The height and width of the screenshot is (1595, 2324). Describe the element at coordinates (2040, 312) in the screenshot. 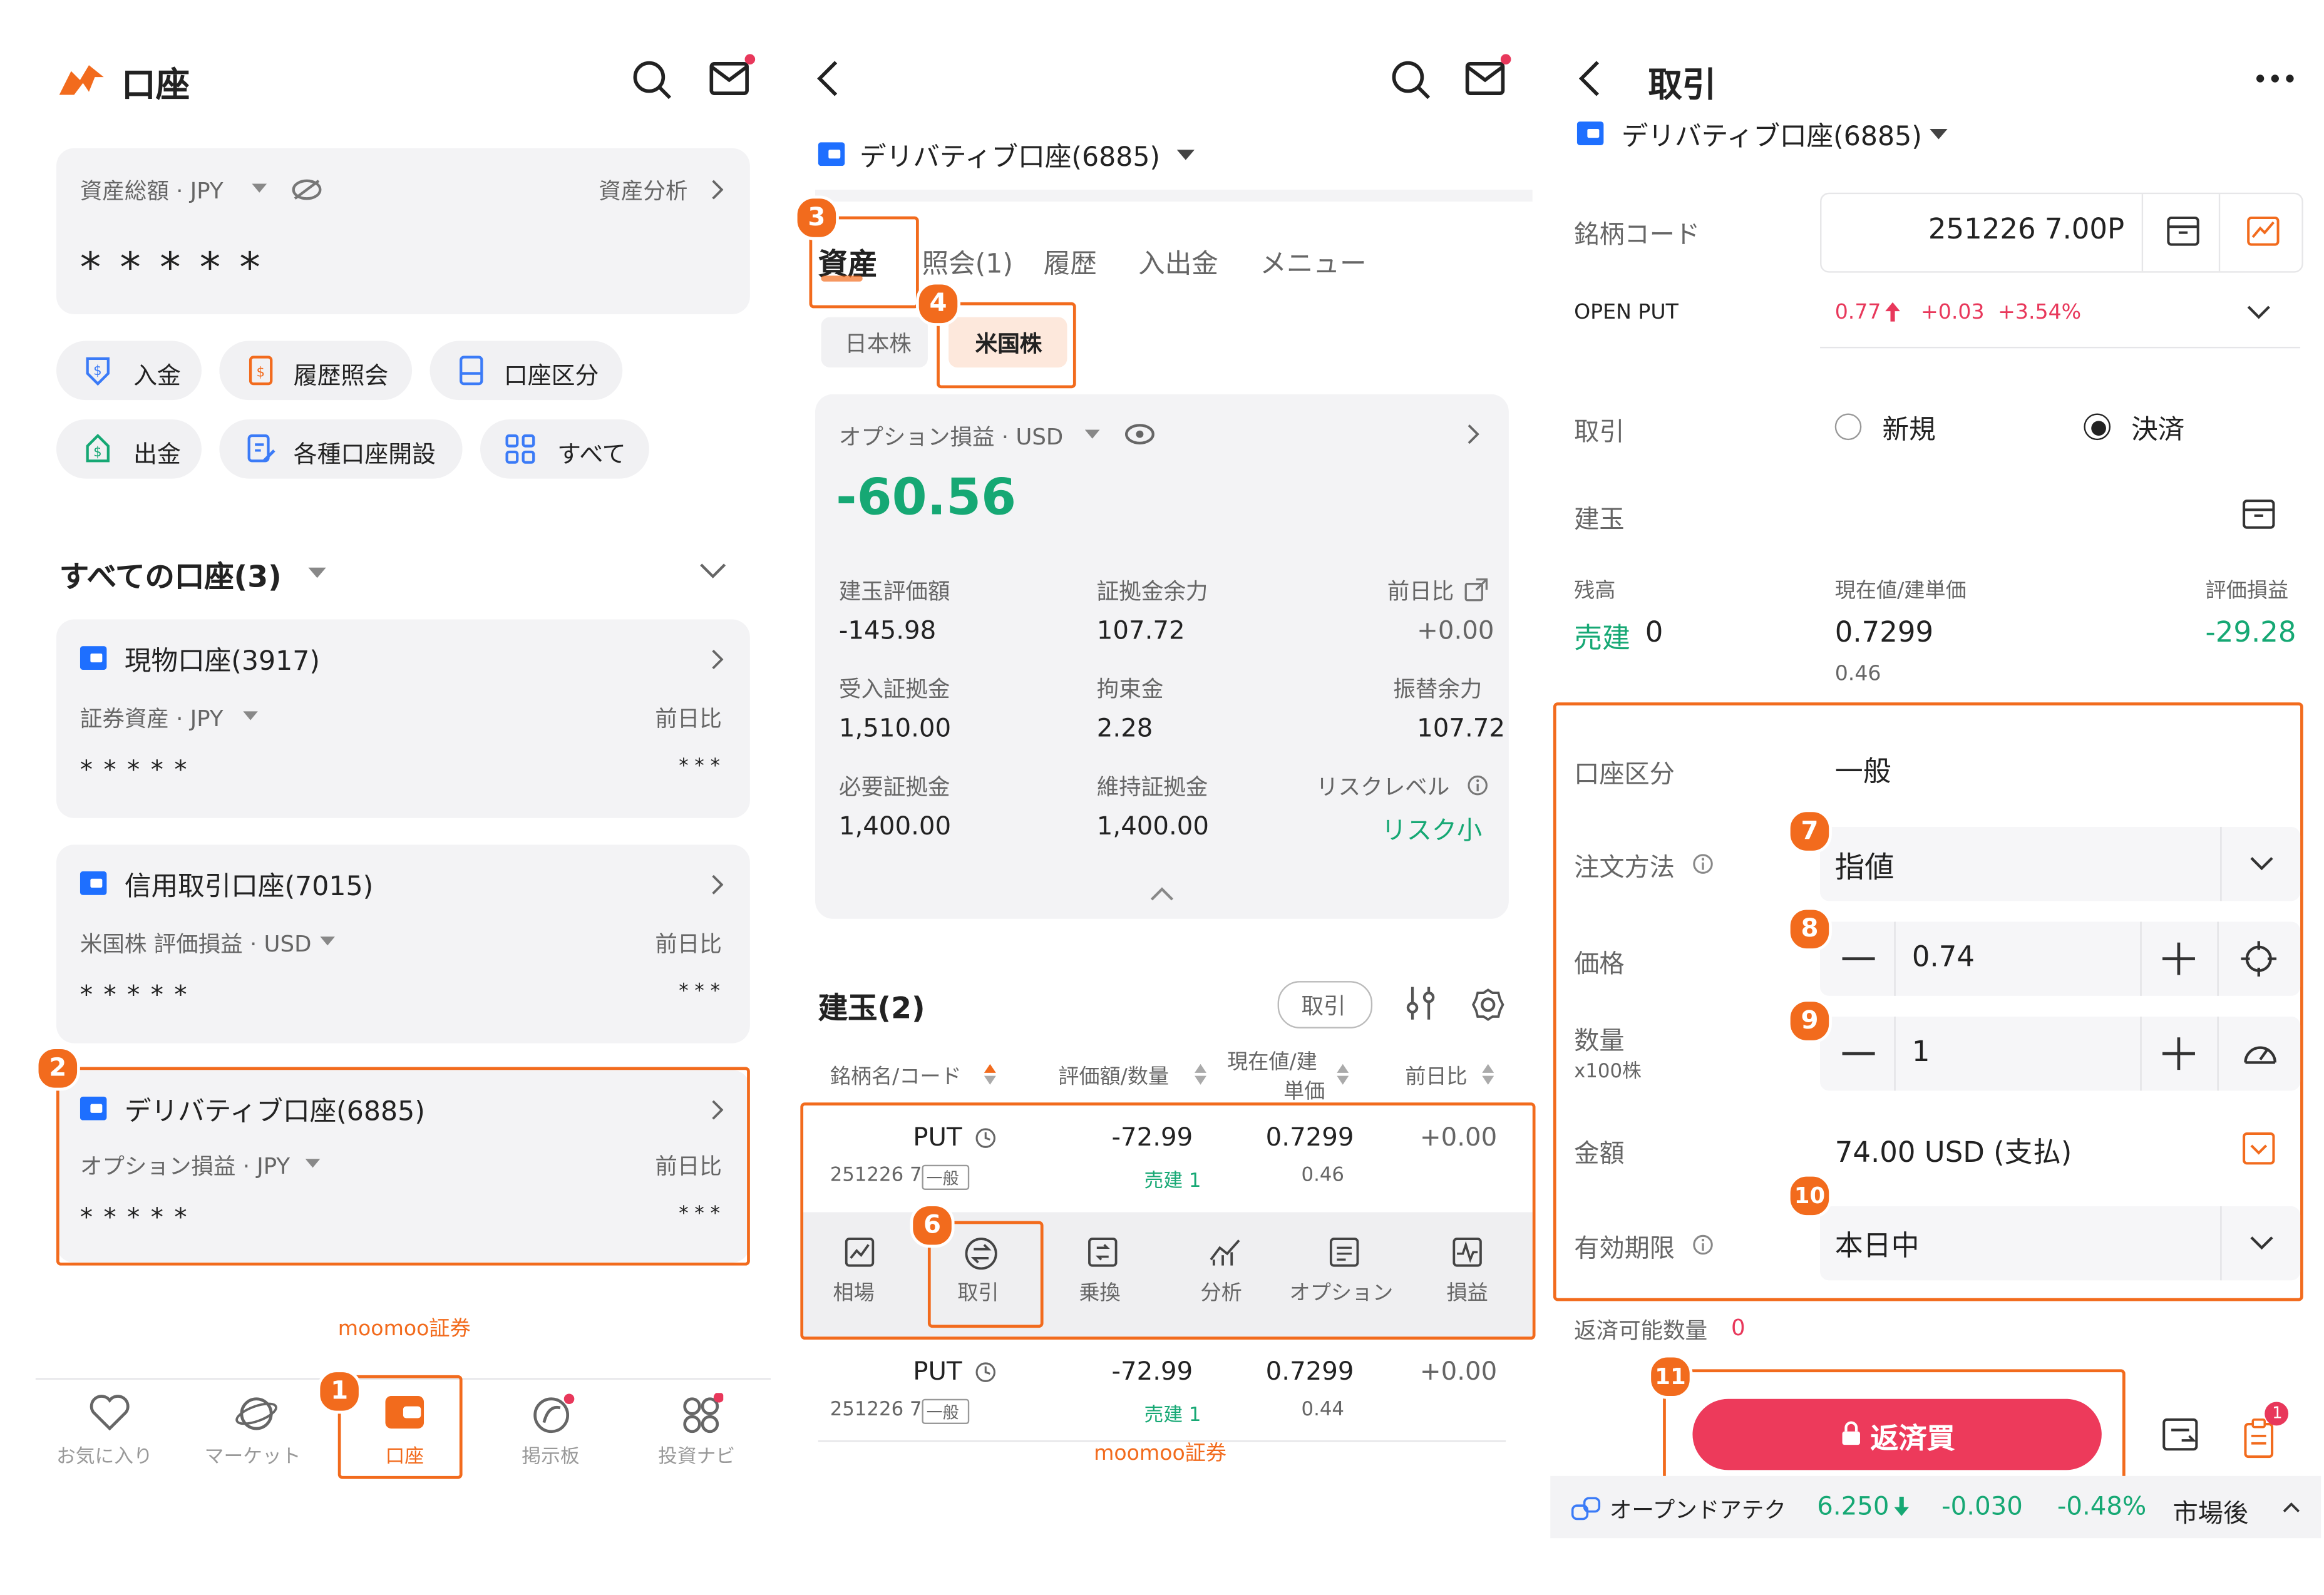

I see `quote-pct: +3.54%` at that location.